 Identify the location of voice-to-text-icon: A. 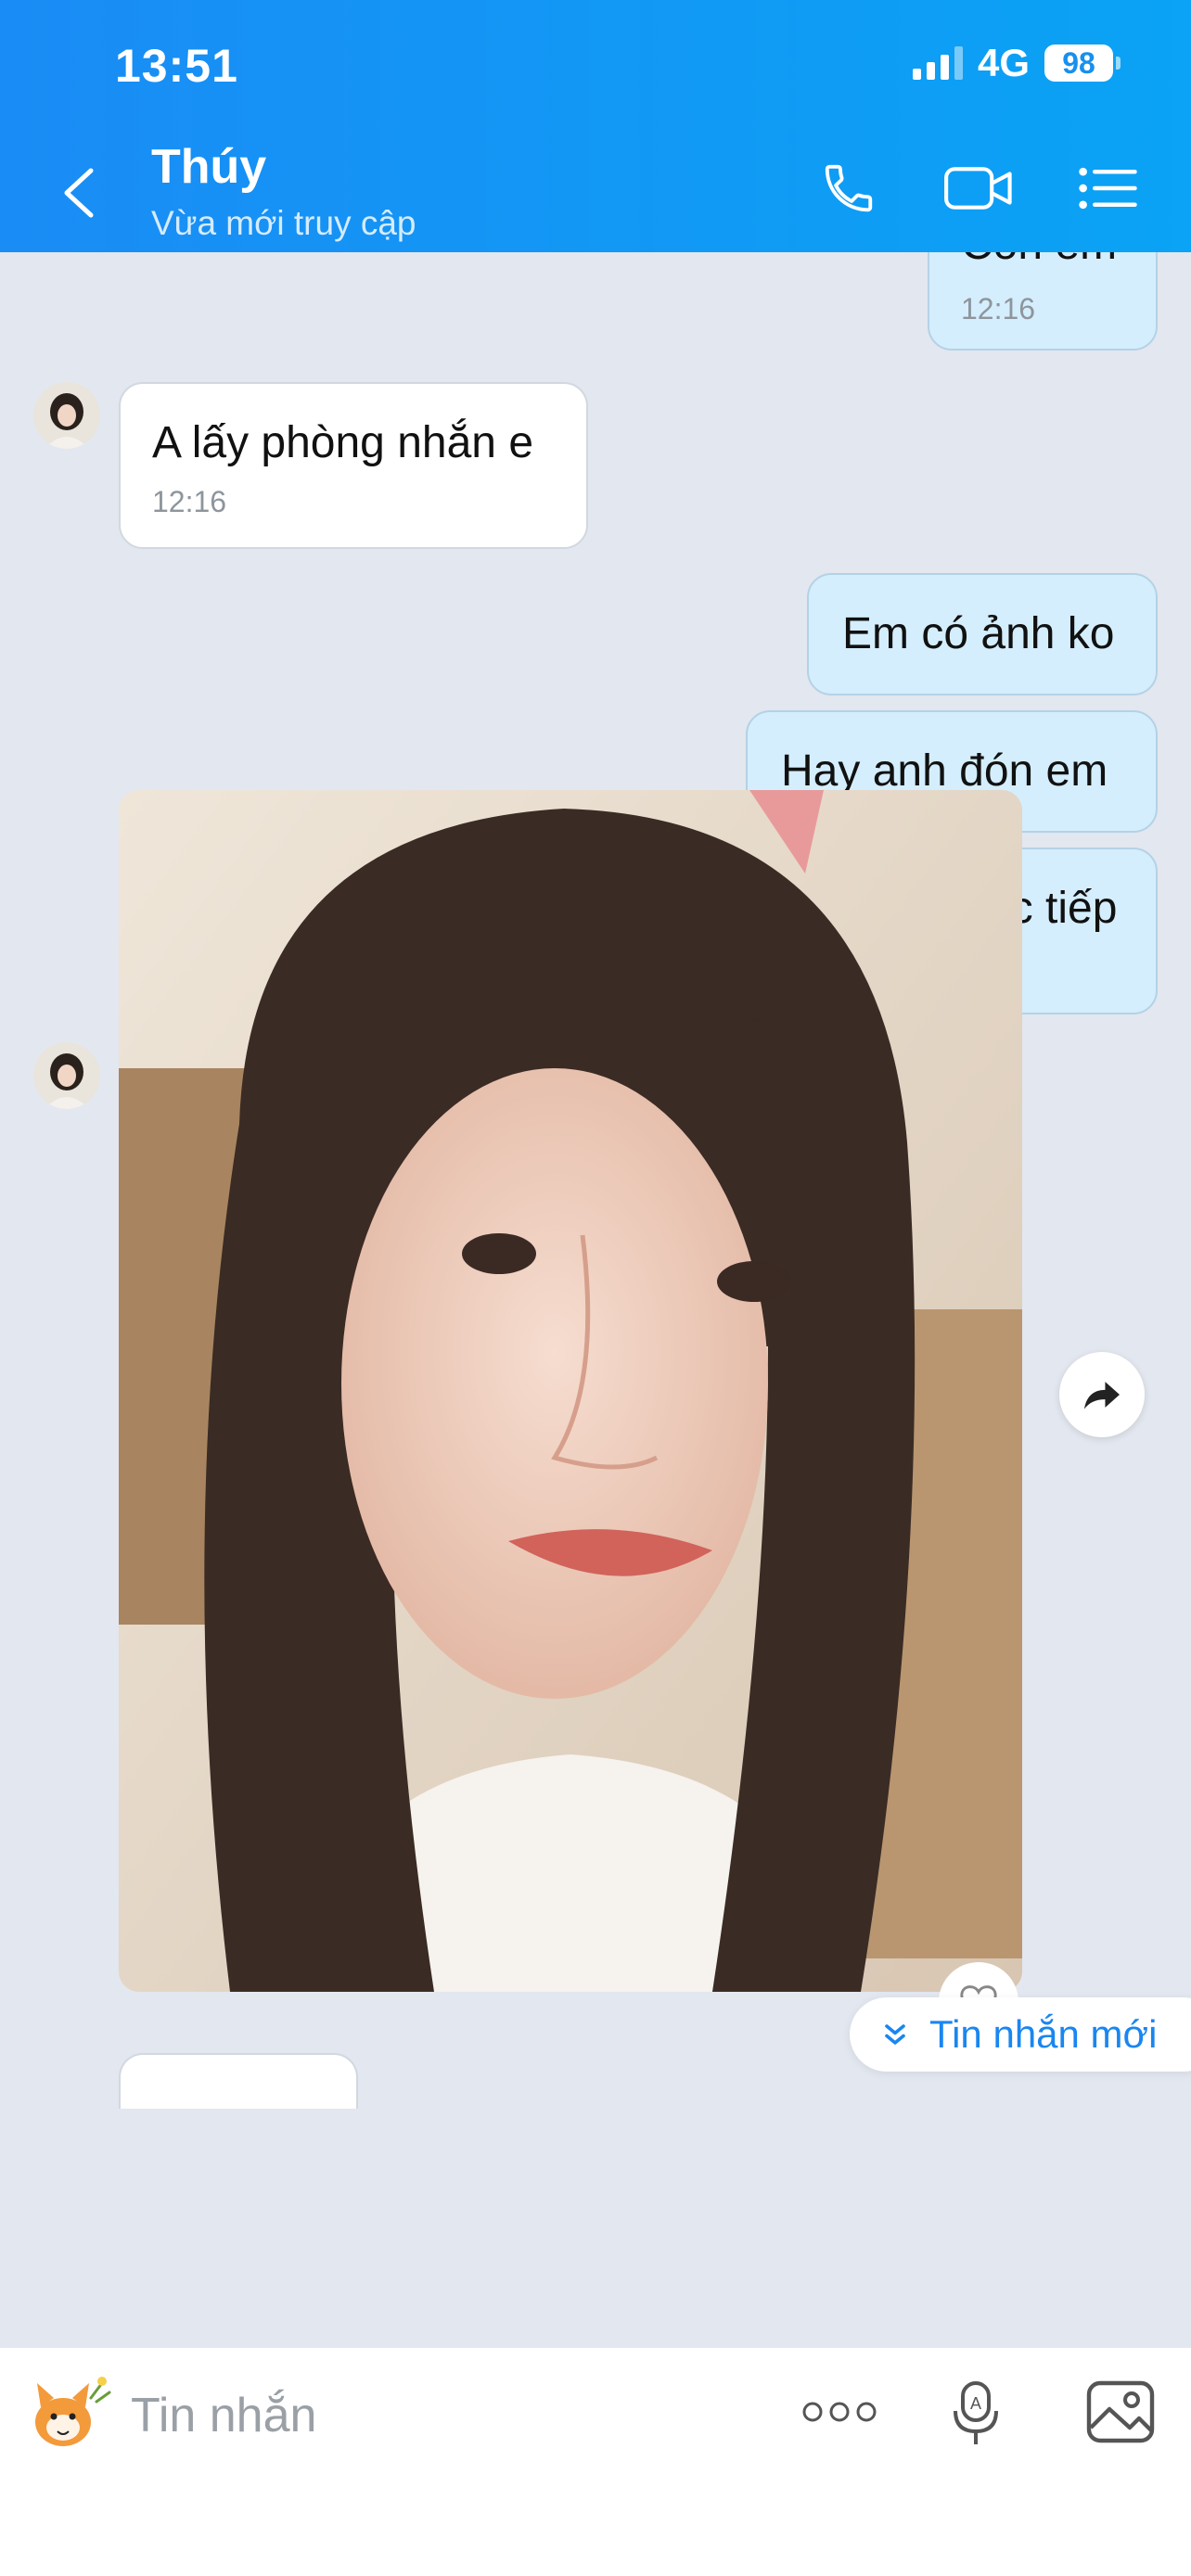
(976, 2413).